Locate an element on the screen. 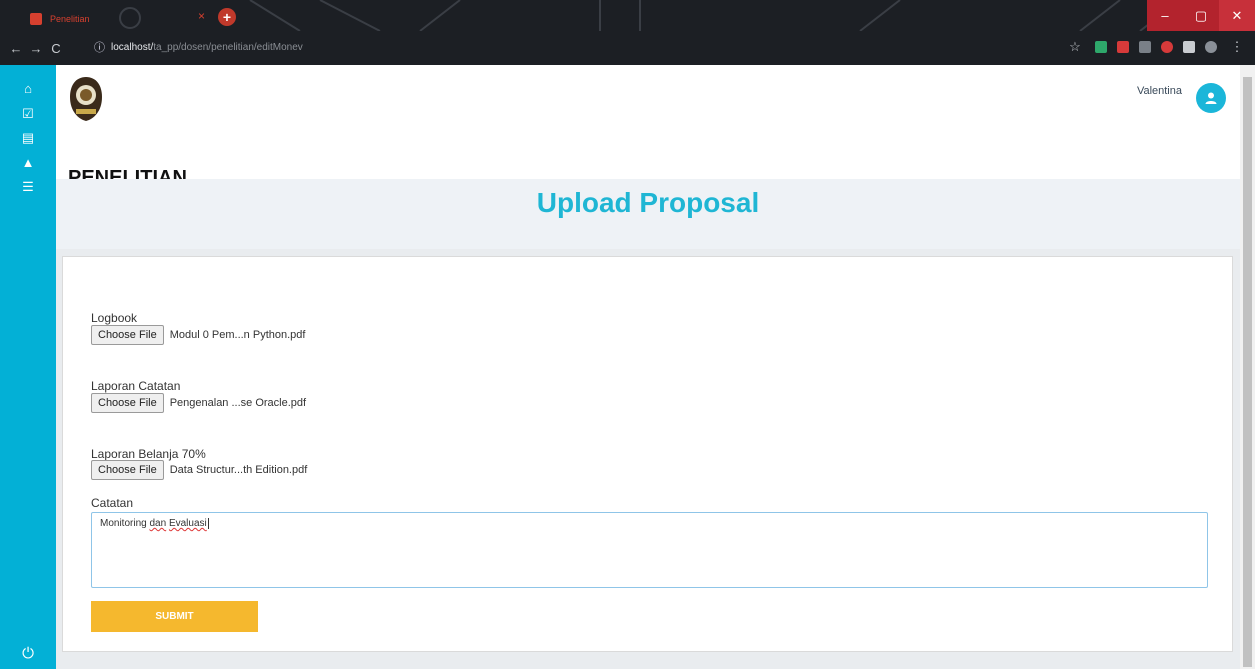 The height and width of the screenshot is (669, 1255). scrollbar is located at coordinates (1247, 367).